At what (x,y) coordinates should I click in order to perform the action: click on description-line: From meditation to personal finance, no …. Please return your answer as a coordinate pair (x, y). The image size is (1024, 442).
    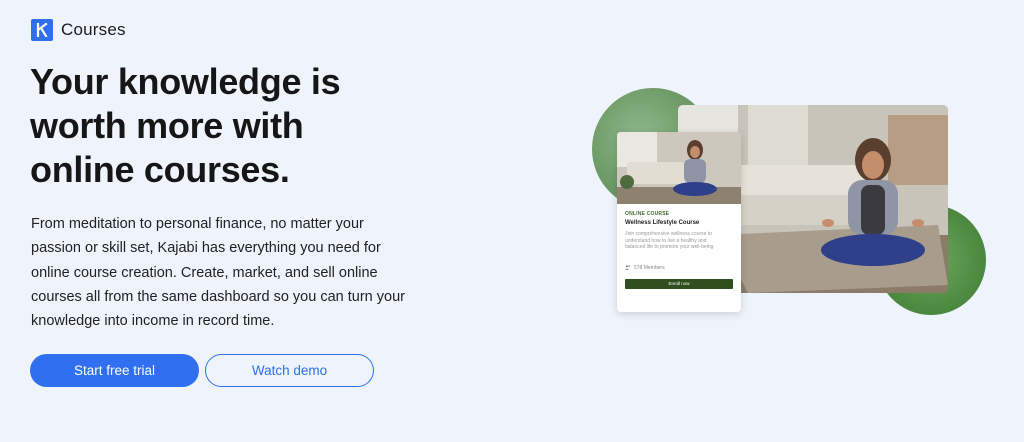
    Looking at the image, I should click on (197, 224).